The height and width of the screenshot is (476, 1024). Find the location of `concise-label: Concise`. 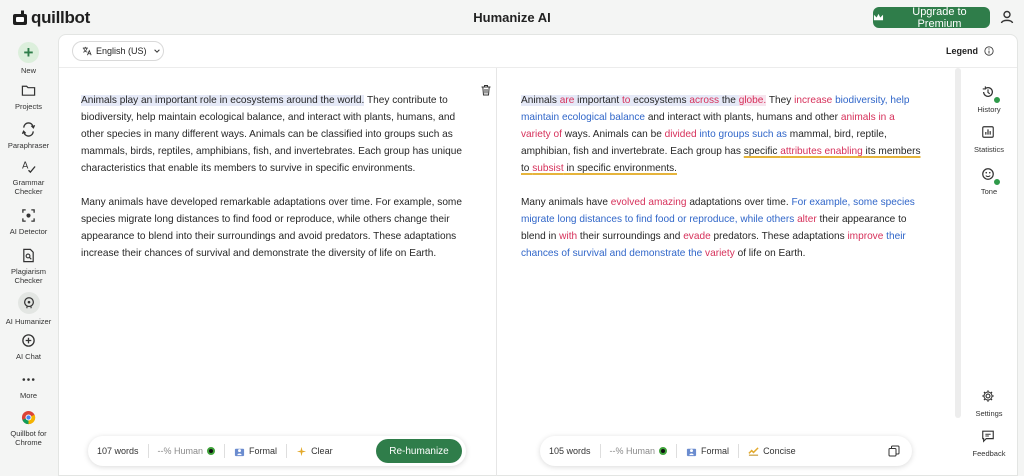

concise-label: Concise is located at coordinates (779, 451).